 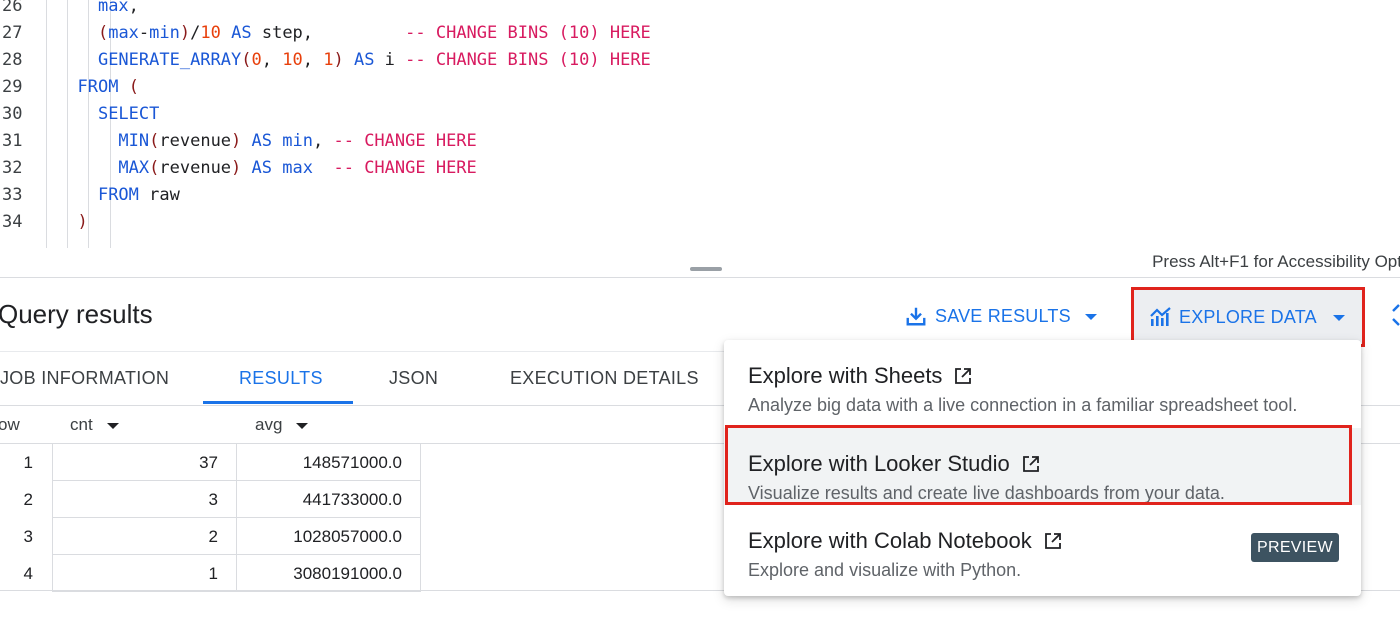 I want to click on explore-data-button: EXPLORE DATA, so click(x=1248, y=317).